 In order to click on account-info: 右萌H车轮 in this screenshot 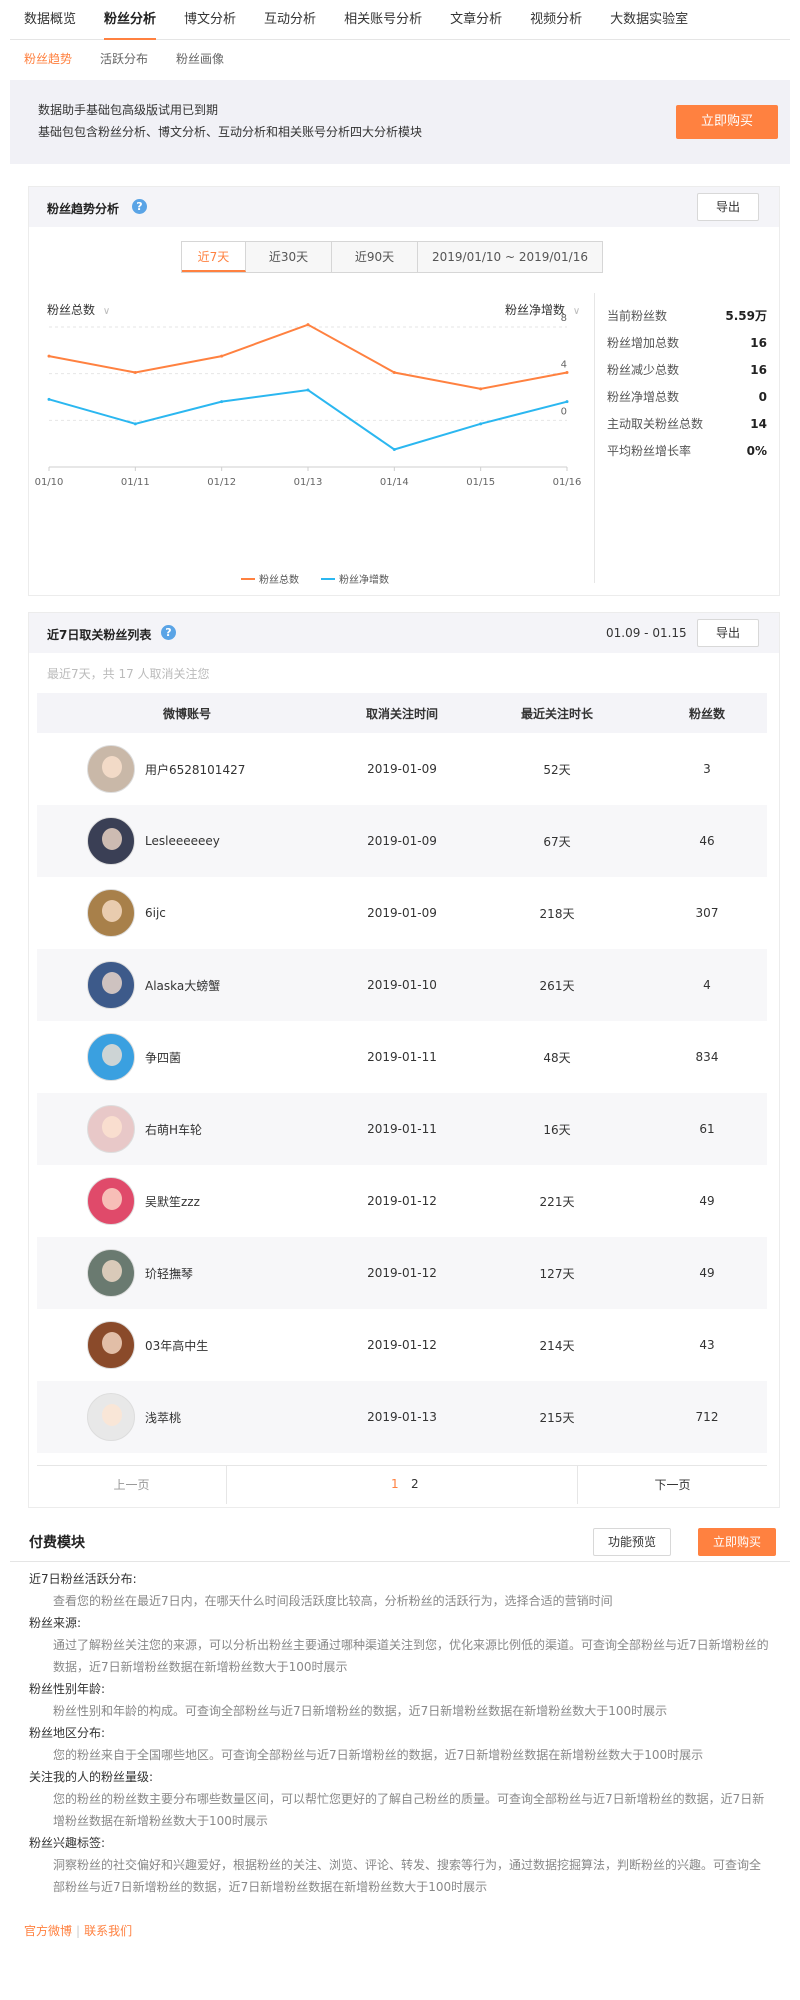, I will do `click(187, 1129)`.